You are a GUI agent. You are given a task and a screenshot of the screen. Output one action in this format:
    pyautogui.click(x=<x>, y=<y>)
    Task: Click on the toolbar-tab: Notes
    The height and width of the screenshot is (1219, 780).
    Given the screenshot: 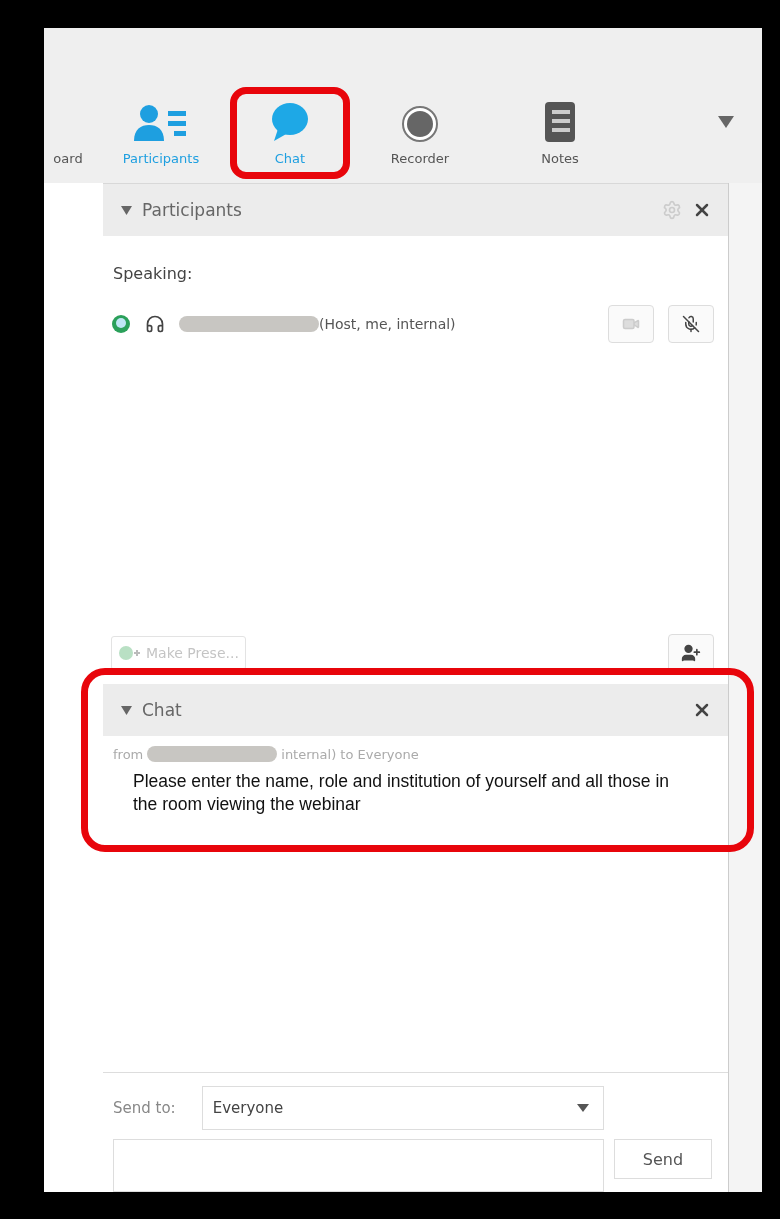 What is the action you would take?
    pyautogui.click(x=560, y=133)
    